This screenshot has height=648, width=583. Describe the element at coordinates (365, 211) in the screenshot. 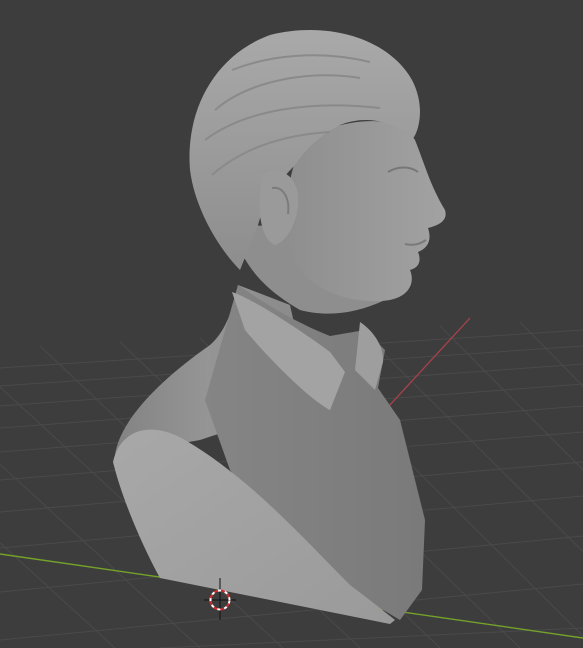

I see `bust-face` at that location.